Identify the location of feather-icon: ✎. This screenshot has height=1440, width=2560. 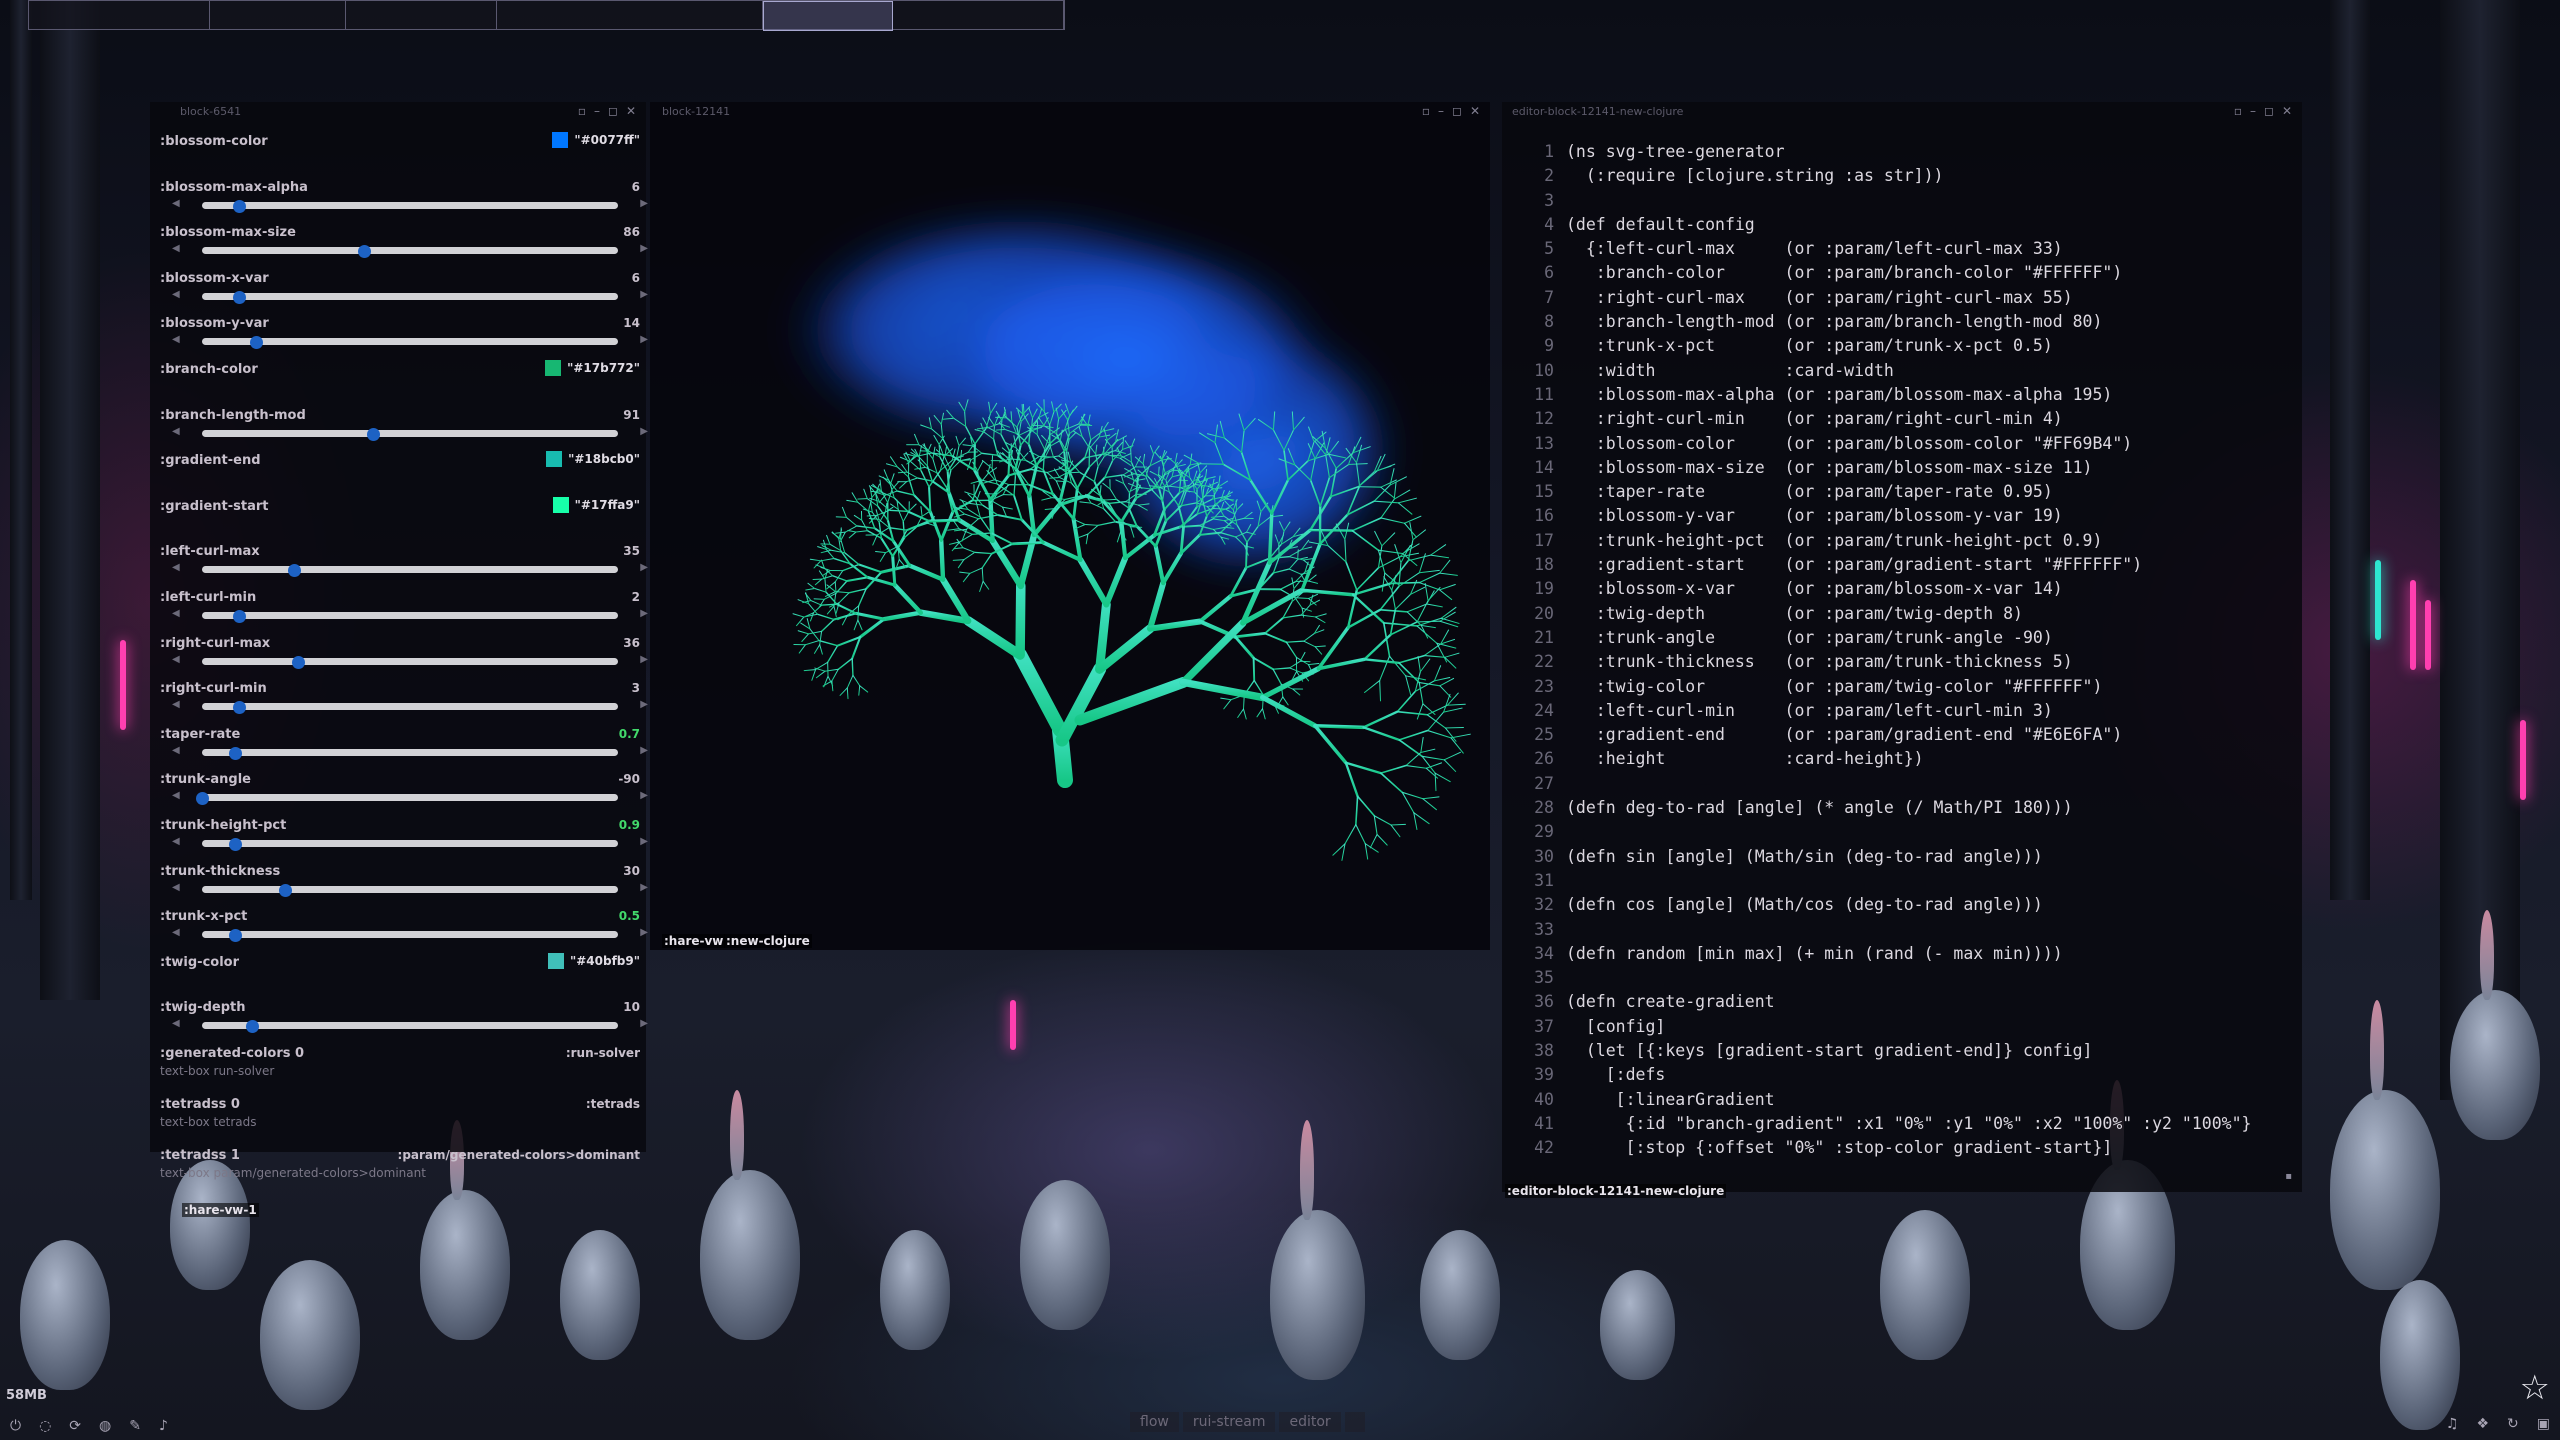
(135, 1426).